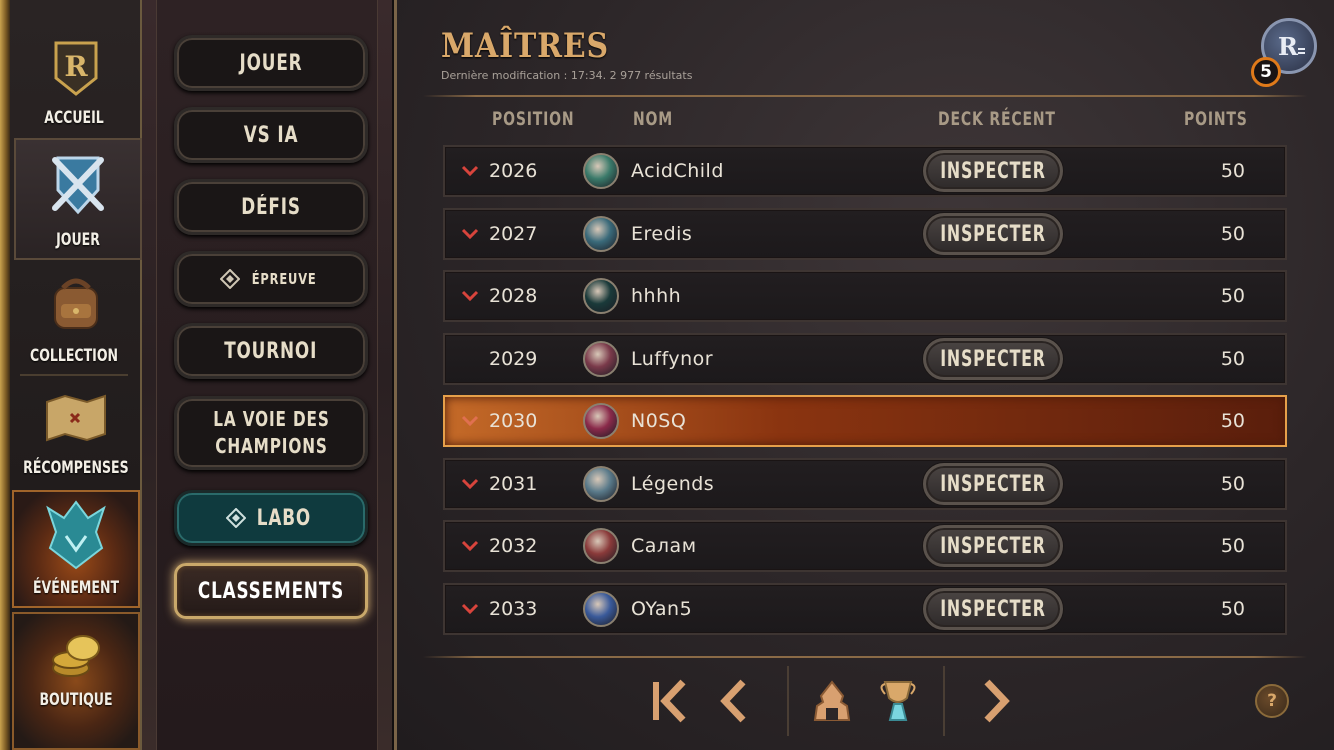 The height and width of the screenshot is (750, 1334). I want to click on vs-ia-button: VS IA, so click(271, 135).